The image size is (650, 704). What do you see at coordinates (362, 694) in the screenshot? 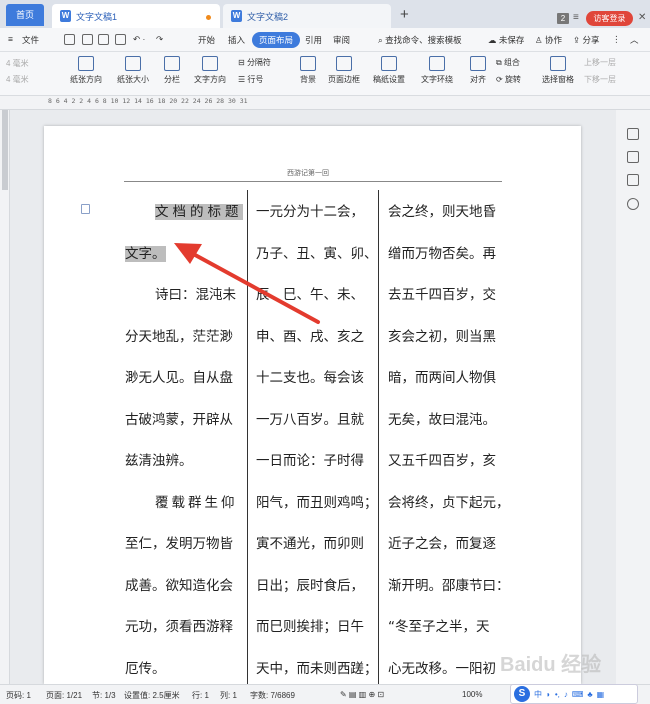
I see `view-mode-icons: ✎ ▤ ▥ ⊕ ⊡` at bounding box center [362, 694].